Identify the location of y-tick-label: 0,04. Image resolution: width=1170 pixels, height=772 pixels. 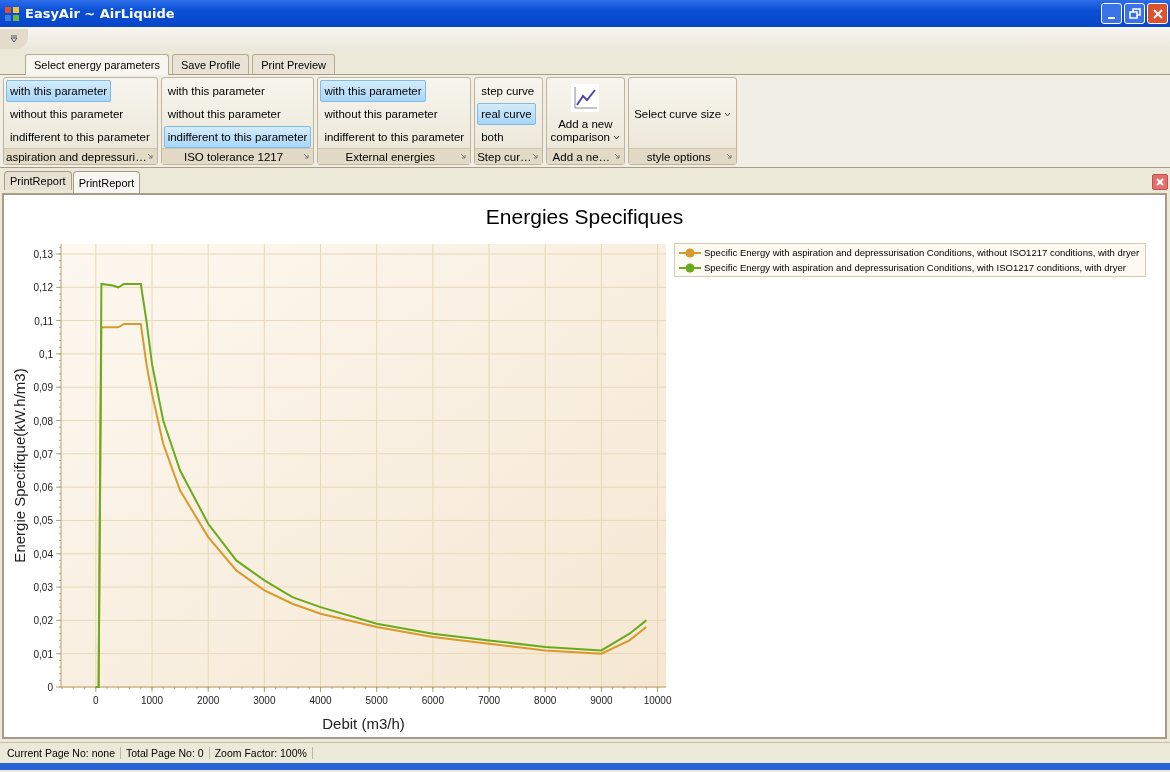
(43, 554).